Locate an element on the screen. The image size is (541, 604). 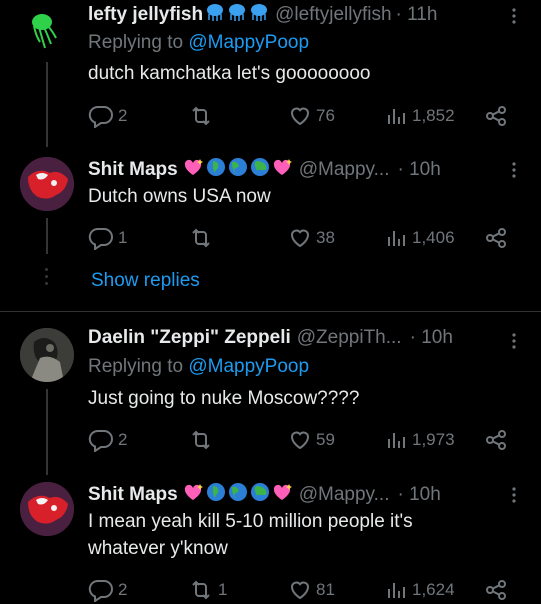
like-button: 76 is located at coordinates (311, 116).